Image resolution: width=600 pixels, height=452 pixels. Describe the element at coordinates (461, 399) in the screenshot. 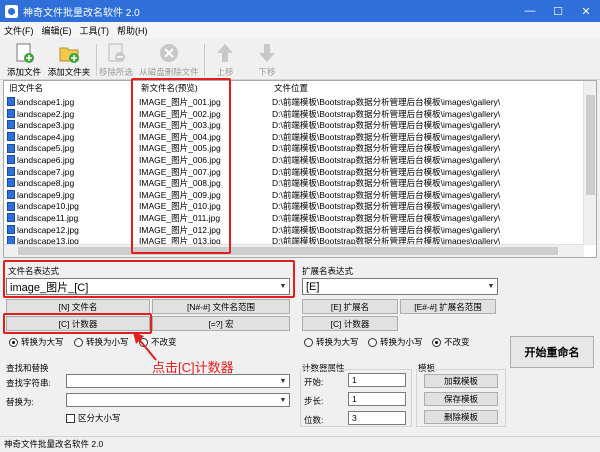

I see `save-template-button: 保存模板` at that location.